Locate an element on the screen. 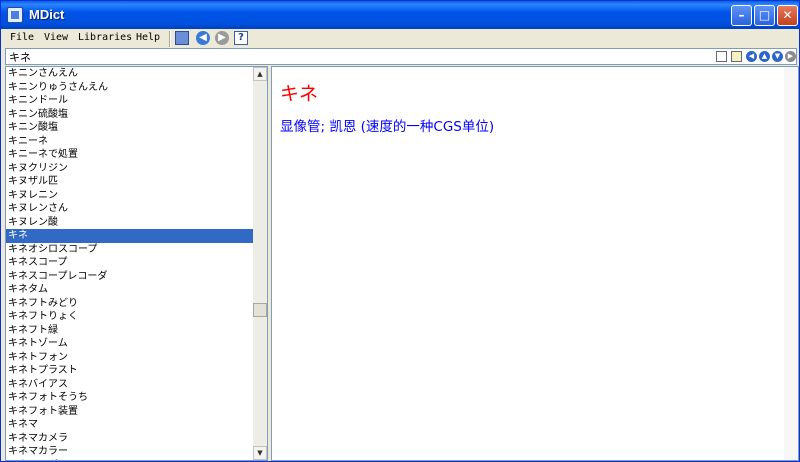 This screenshot has height=462, width=800. prev-entry-icon: ◀ is located at coordinates (751, 56).